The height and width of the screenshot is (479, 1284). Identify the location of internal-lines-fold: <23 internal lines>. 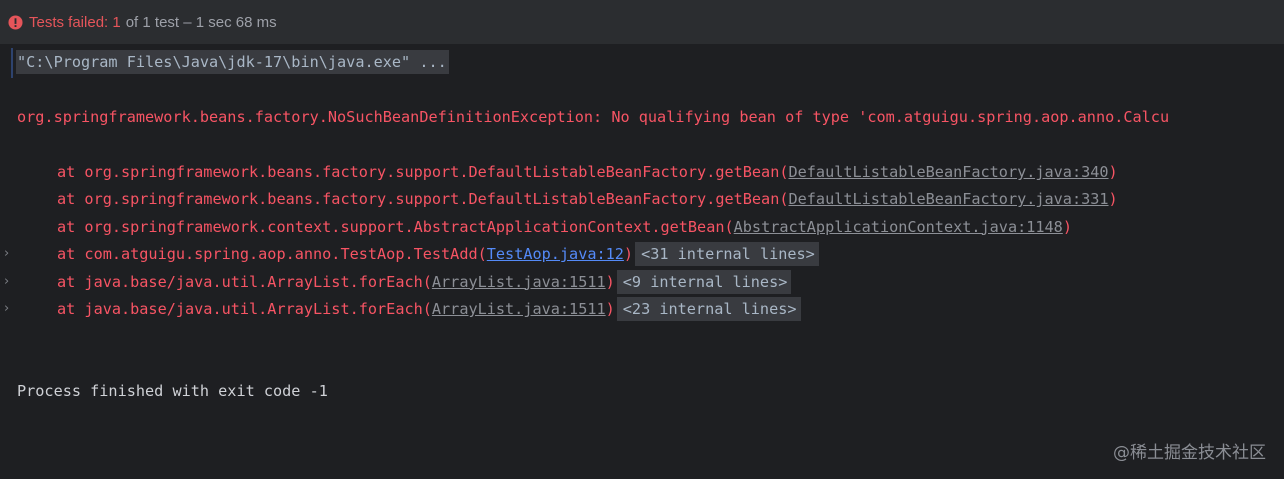
(708, 309).